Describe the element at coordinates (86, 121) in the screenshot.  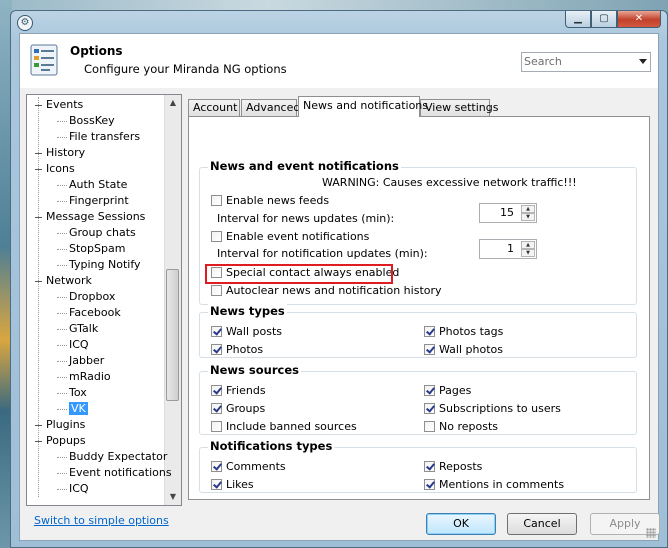
I see `tree-item: BossKey` at that location.